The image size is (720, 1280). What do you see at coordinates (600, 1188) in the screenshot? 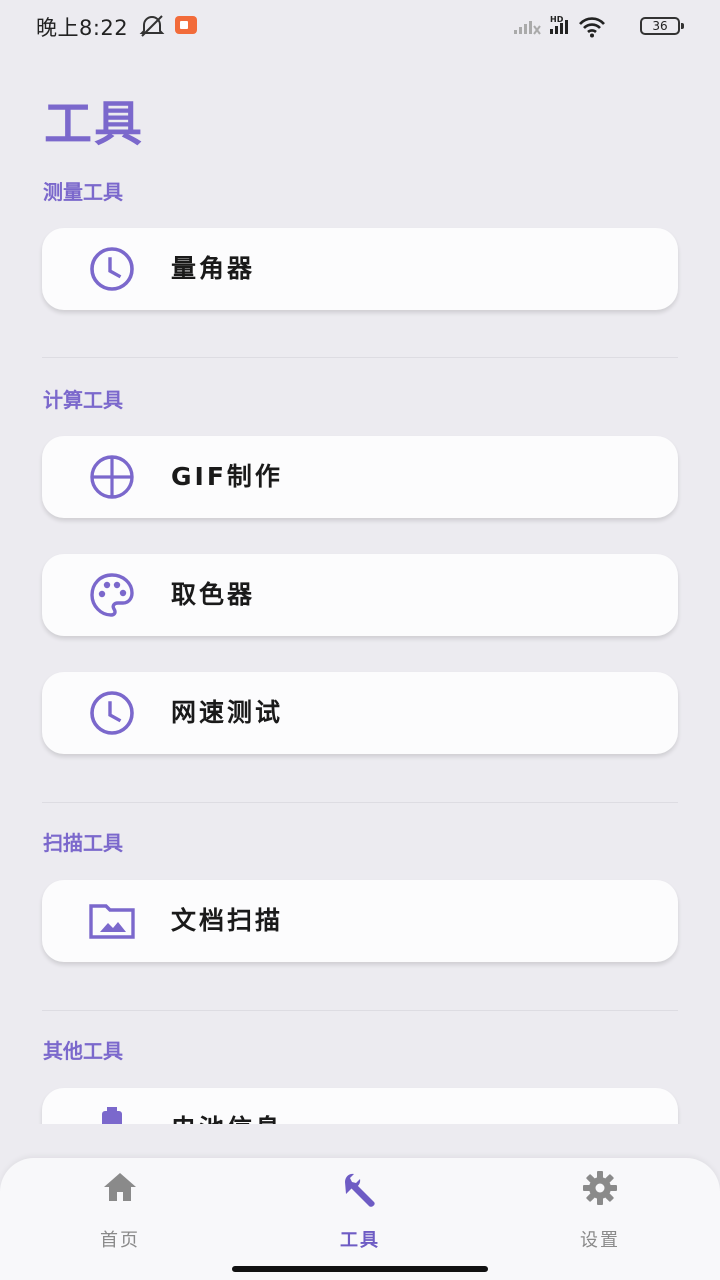
I see `gear-icon` at bounding box center [600, 1188].